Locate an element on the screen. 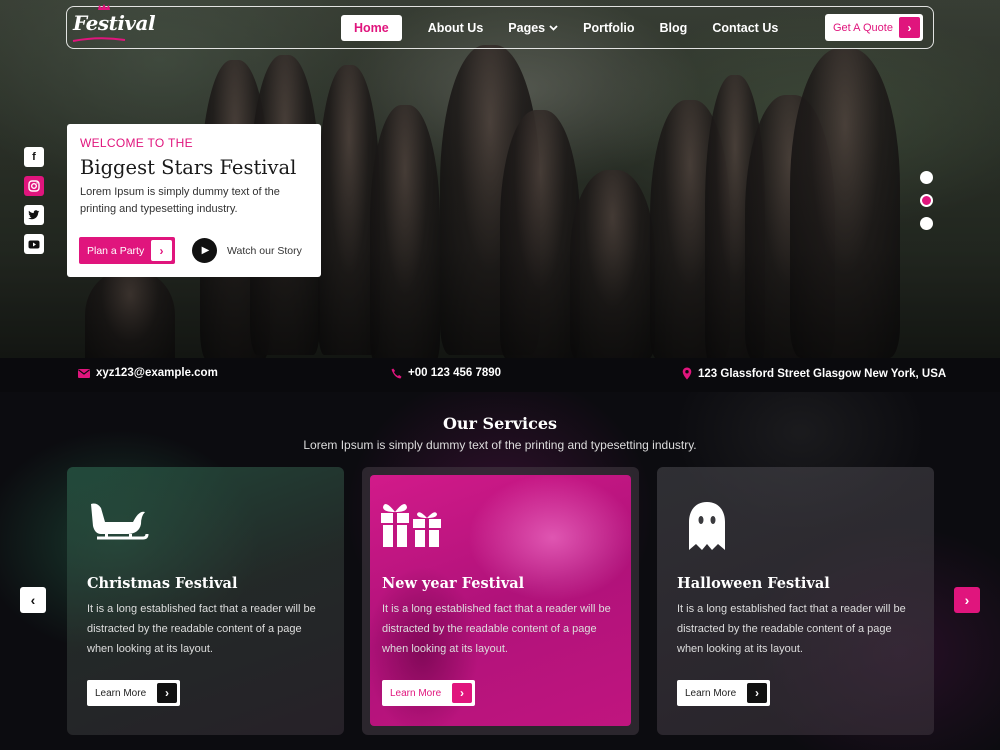 The height and width of the screenshot is (750, 1000). nav-pages-label: Pages is located at coordinates (527, 27).